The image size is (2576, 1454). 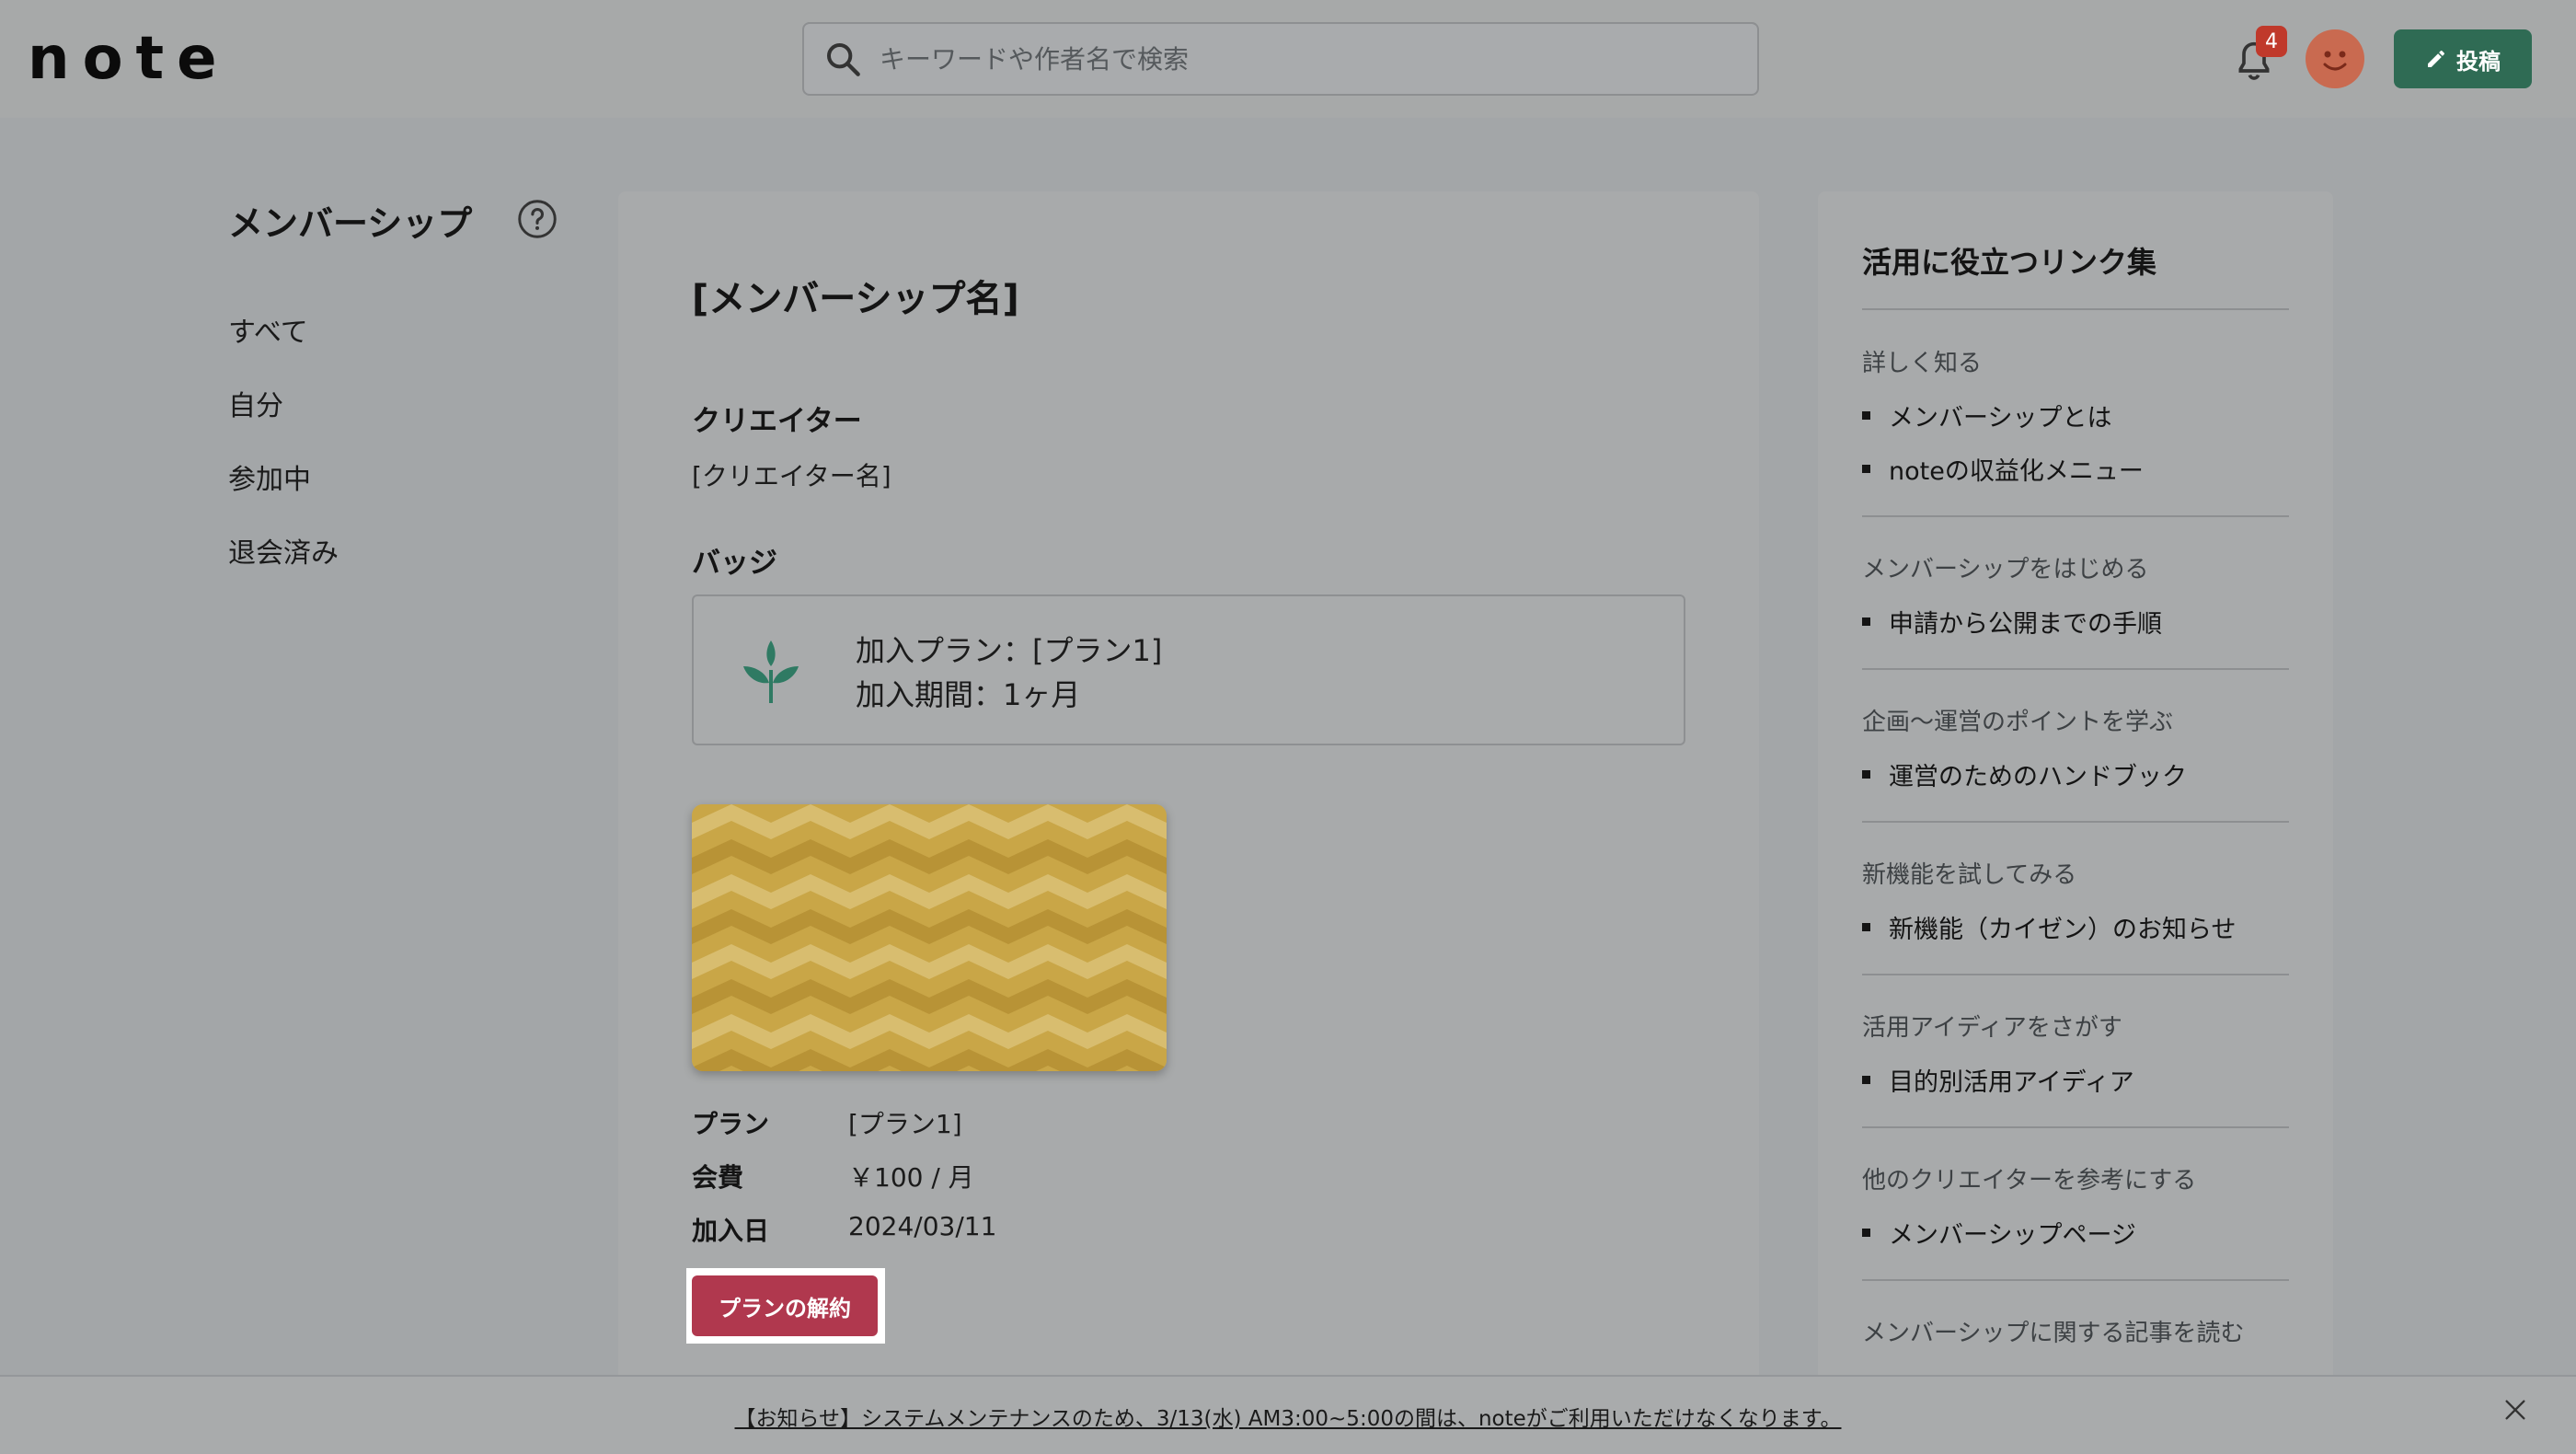 I want to click on badge-period: 加入期間：1ヶ月, so click(x=968, y=694).